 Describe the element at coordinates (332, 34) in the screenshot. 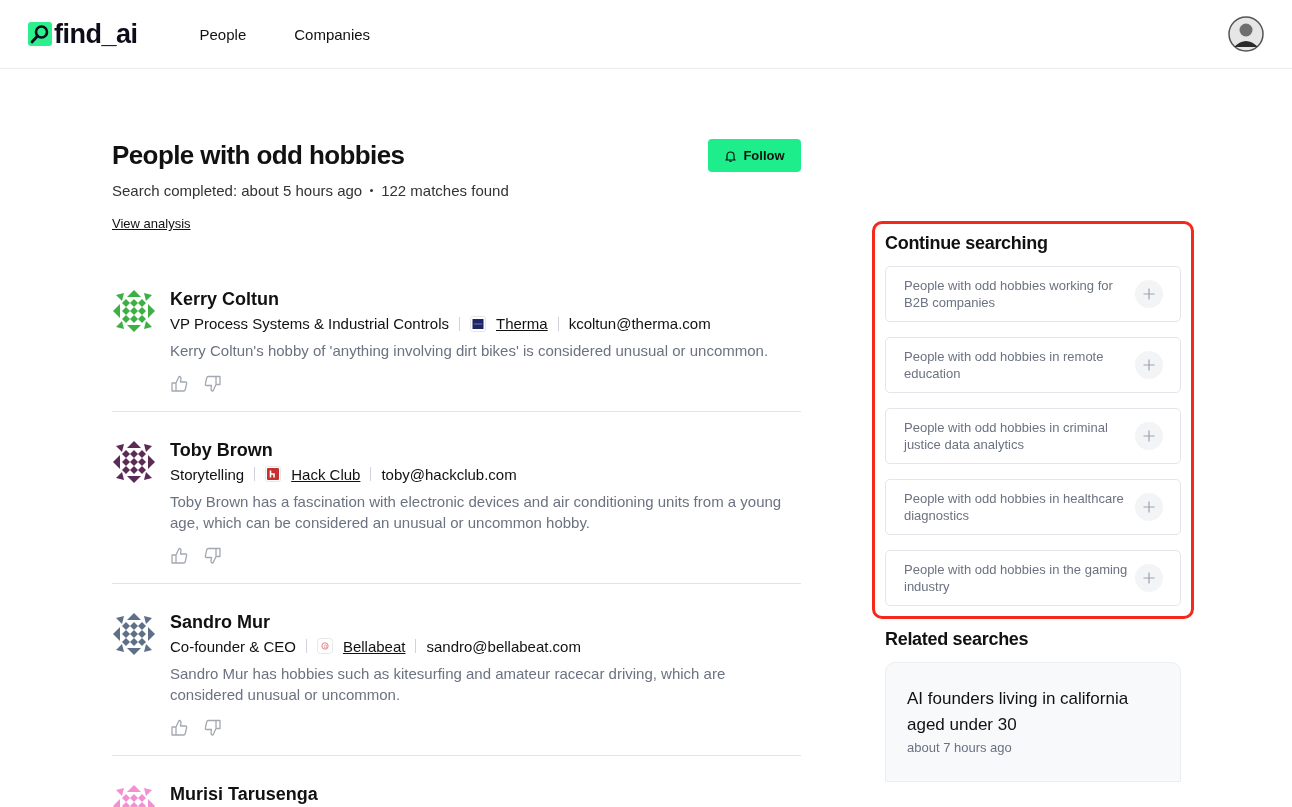

I see `nav-link: Companies` at that location.